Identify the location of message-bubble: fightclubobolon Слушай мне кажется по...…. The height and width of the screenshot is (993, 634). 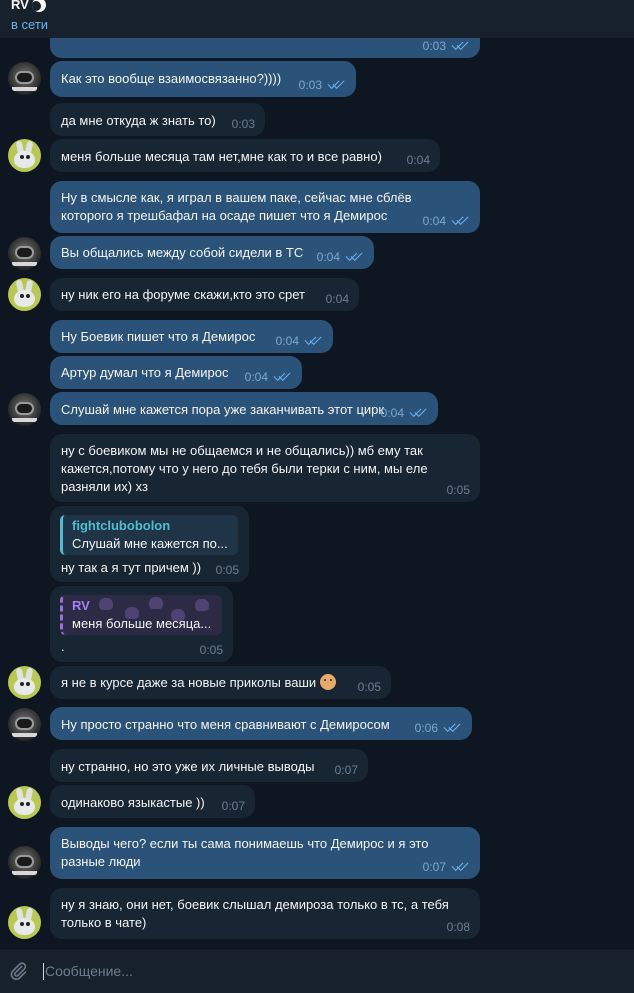
(149, 544).